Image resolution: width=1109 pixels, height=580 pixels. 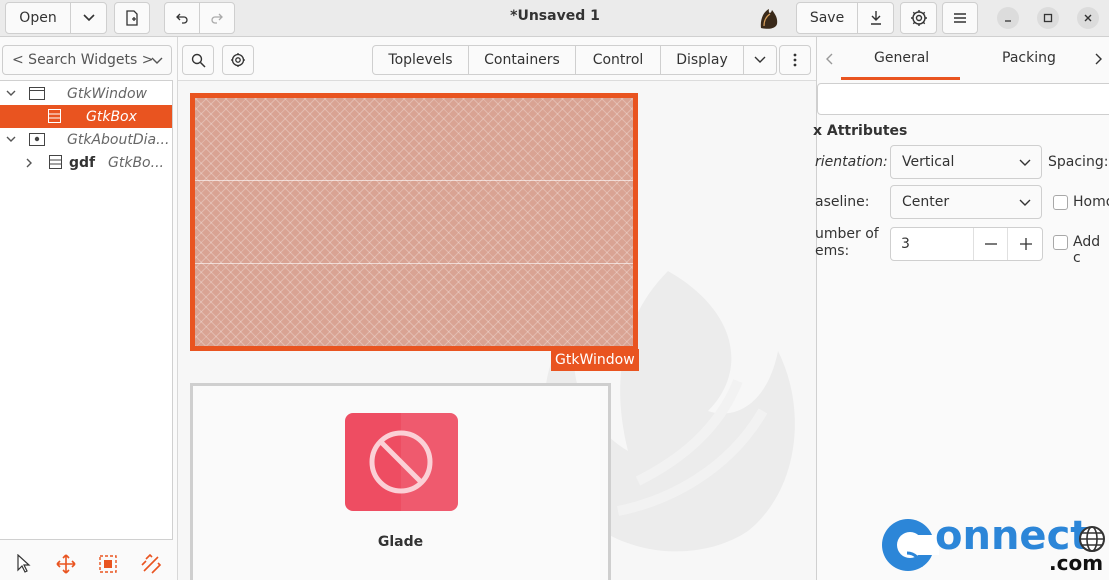 I want to click on glade-app-icon, so click(x=401, y=462).